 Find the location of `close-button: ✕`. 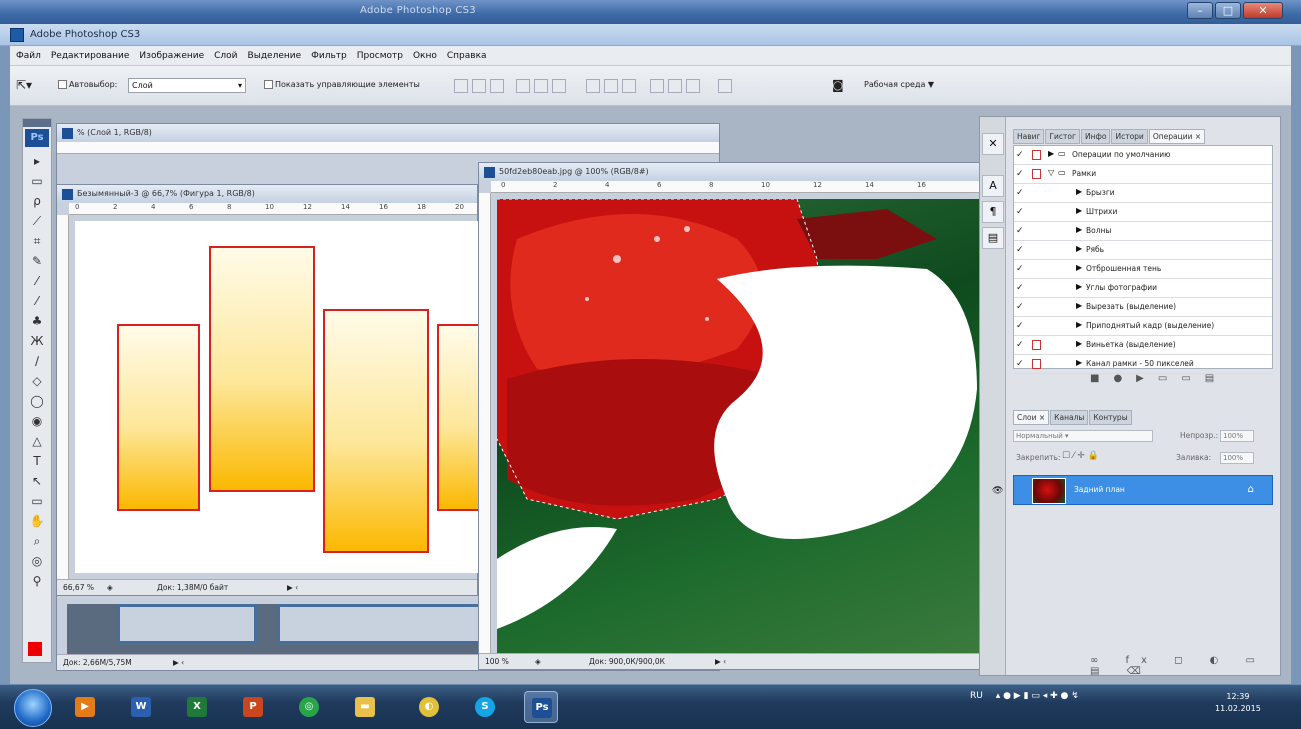

close-button: ✕ is located at coordinates (1263, 10).